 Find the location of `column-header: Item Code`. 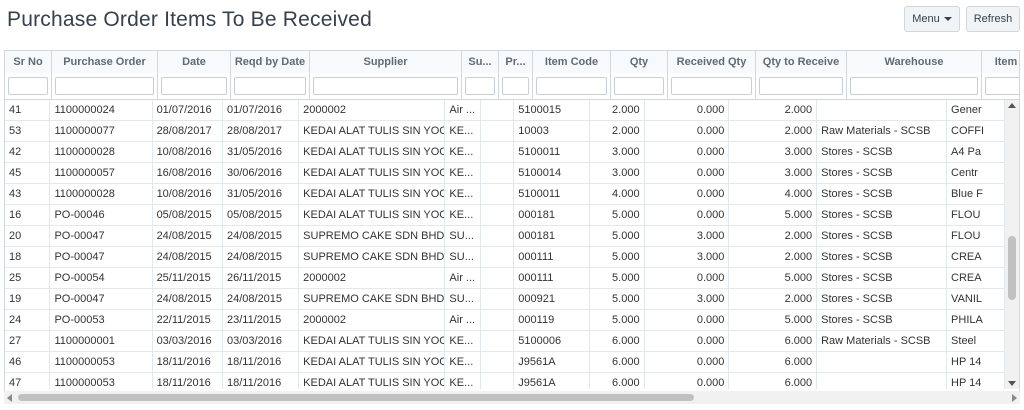

column-header: Item Code is located at coordinates (572, 62).